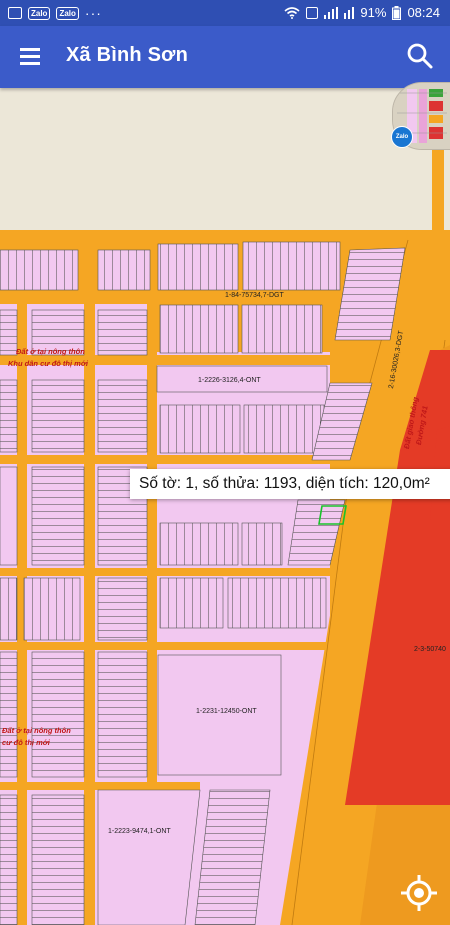  I want to click on nfc-icon, so click(312, 12).